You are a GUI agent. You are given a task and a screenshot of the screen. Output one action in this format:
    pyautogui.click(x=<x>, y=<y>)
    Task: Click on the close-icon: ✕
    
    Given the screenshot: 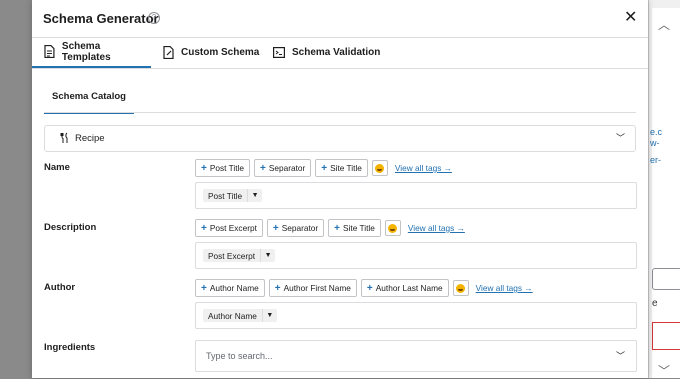 What is the action you would take?
    pyautogui.click(x=630, y=18)
    